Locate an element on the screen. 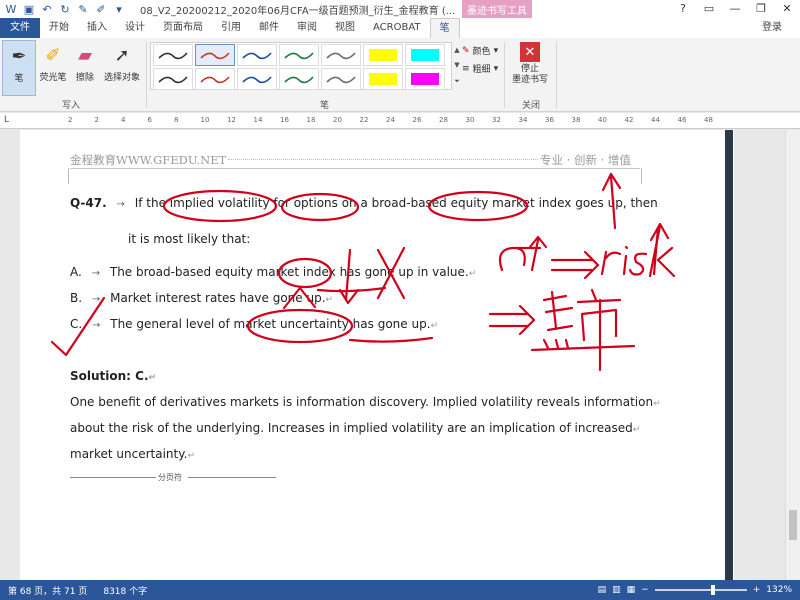 This screenshot has width=800, height=600. tab-references: 引用 is located at coordinates (231, 28).